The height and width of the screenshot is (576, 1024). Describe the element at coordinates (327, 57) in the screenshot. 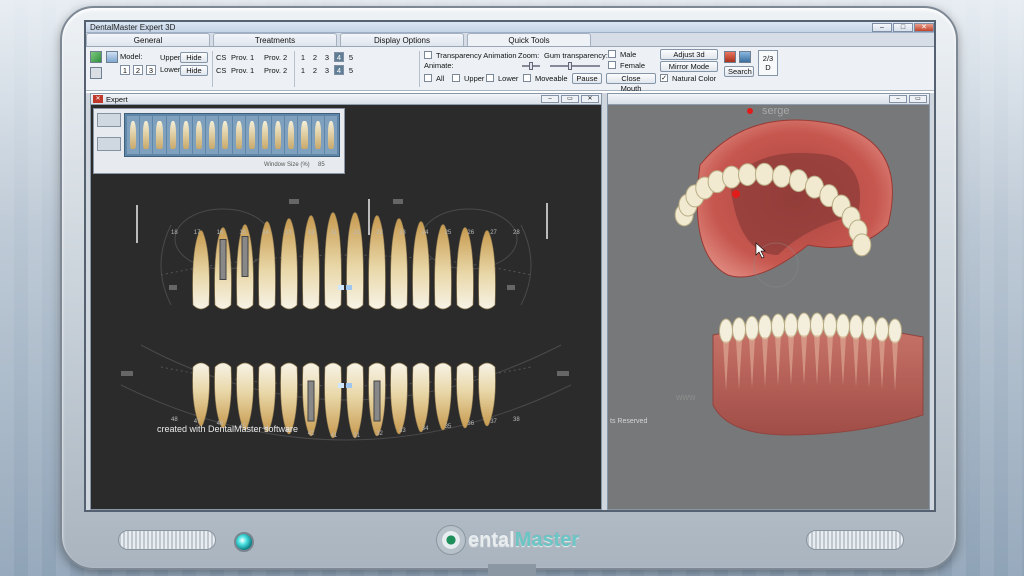

I see `layer-upper-3: 3` at that location.